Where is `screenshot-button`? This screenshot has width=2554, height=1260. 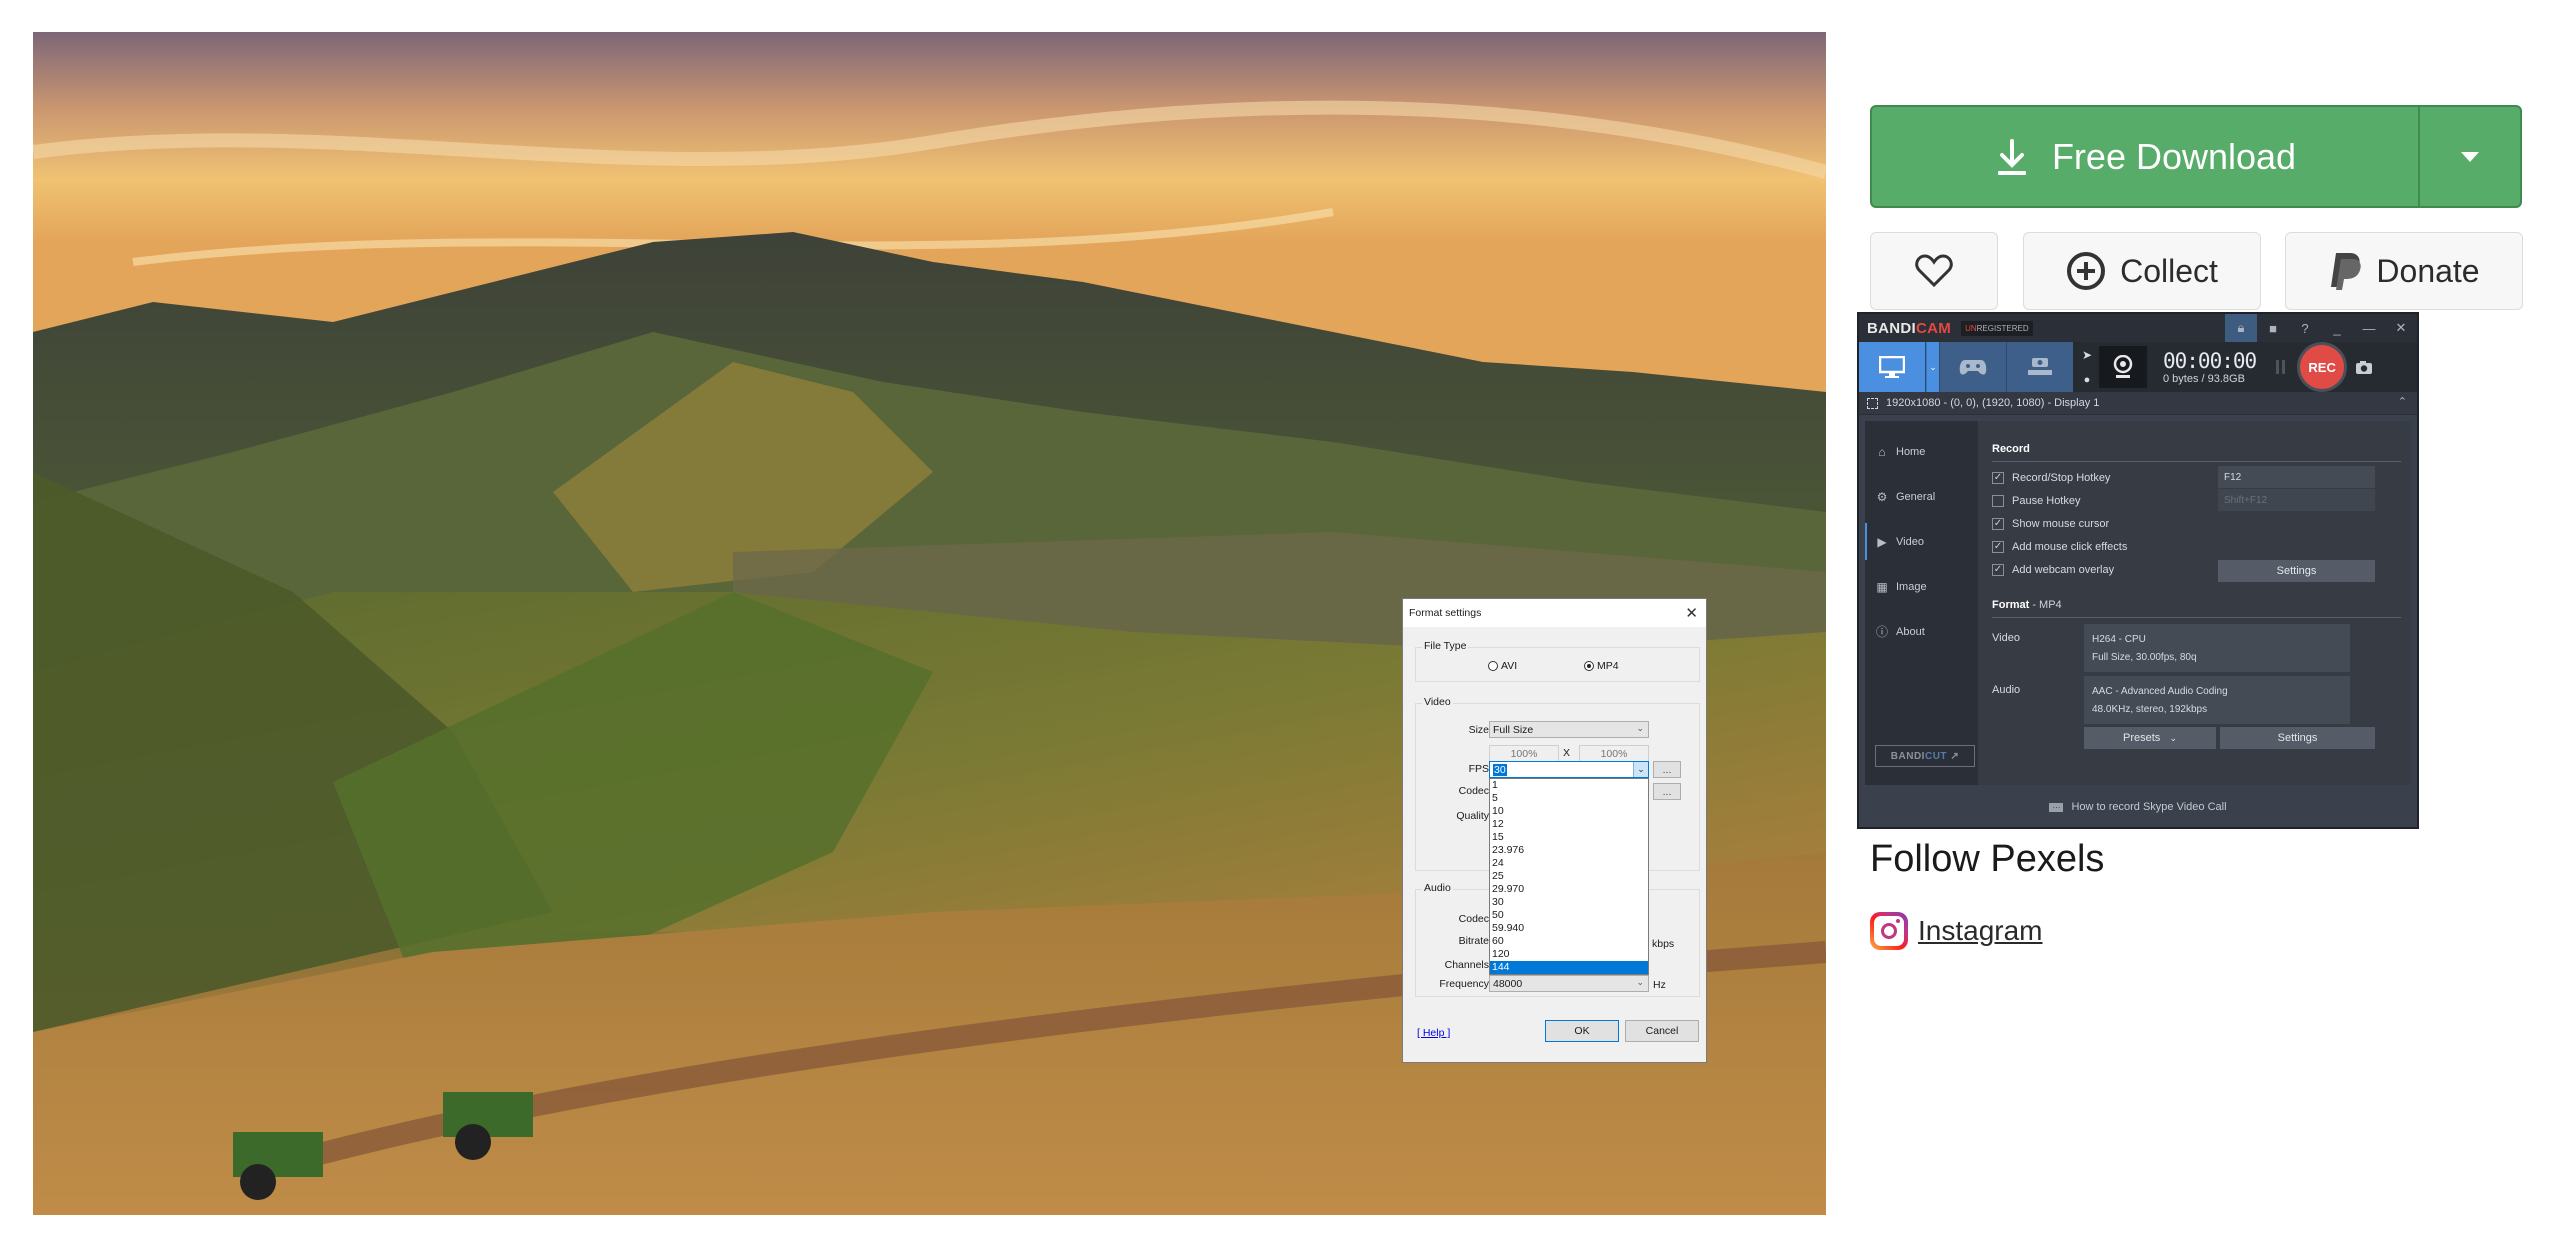 screenshot-button is located at coordinates (2364, 367).